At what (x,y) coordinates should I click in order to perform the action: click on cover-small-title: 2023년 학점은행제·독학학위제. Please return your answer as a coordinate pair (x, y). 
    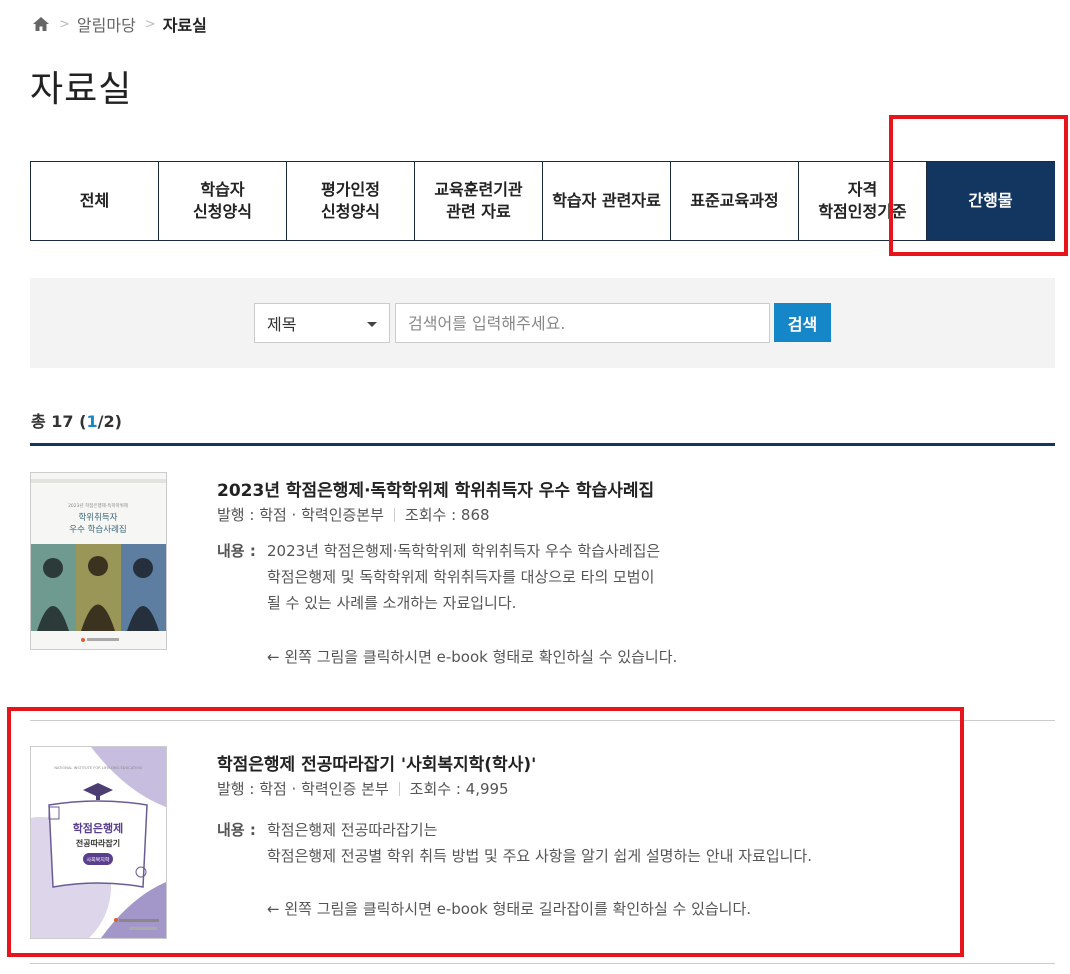
    Looking at the image, I should click on (98, 505).